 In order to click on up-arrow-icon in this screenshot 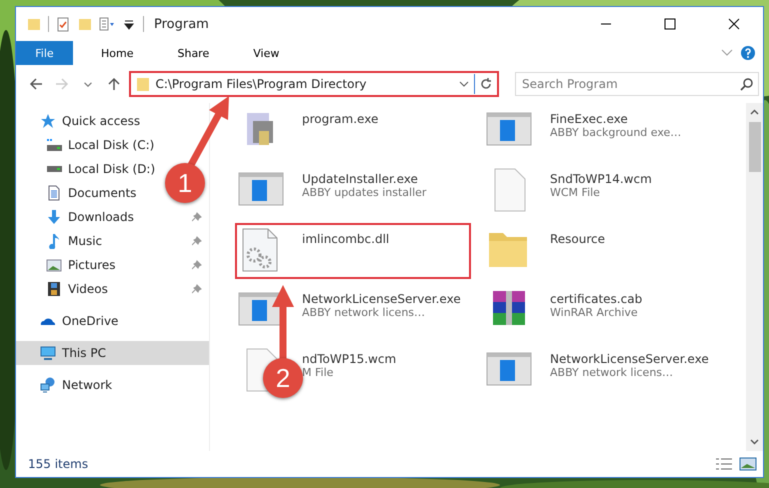, I will do `click(113, 84)`.